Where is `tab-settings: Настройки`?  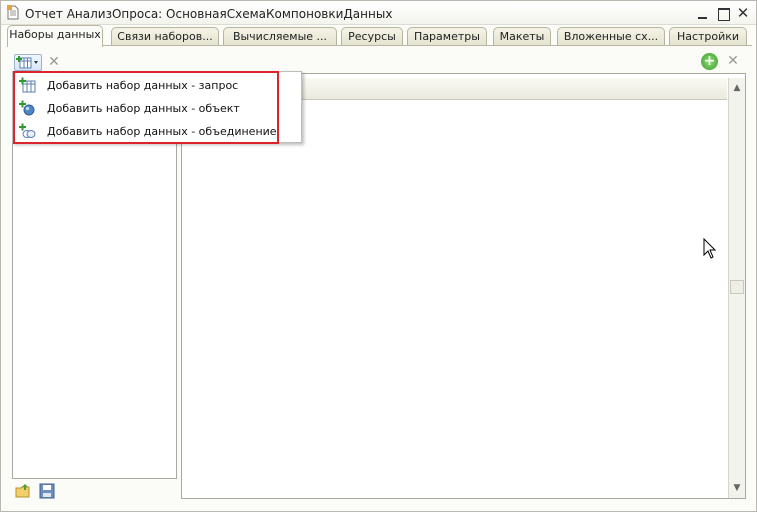 tab-settings: Настройки is located at coordinates (708, 36).